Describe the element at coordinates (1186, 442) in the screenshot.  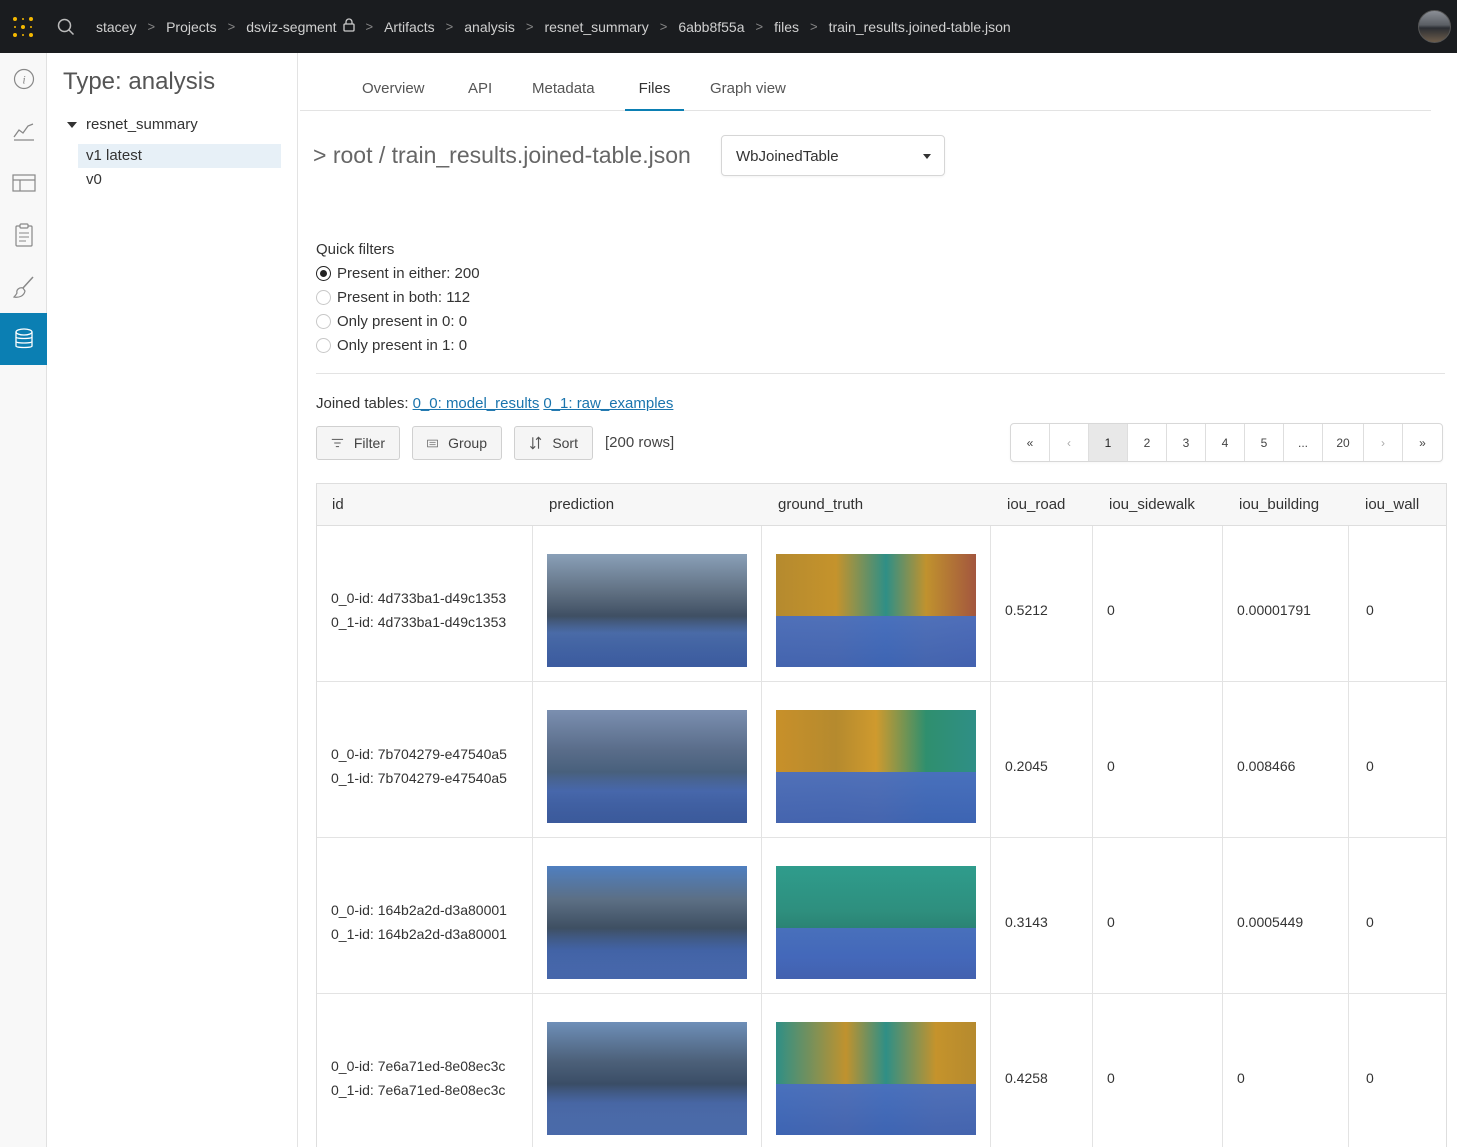
I see `page-button-3: 3` at that location.